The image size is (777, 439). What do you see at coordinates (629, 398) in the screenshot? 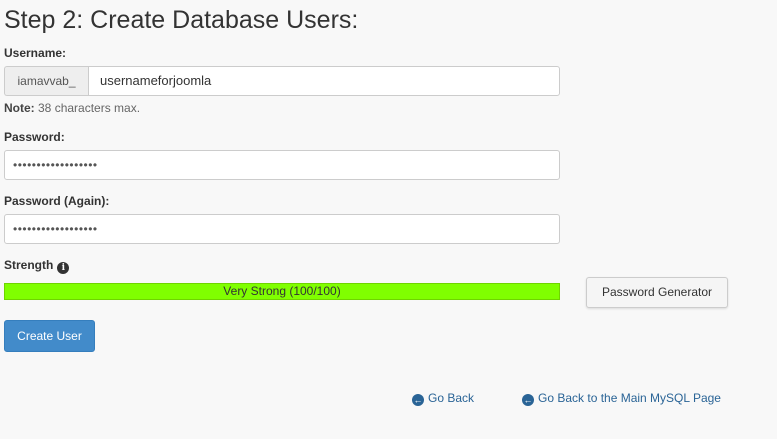
I see `go-back-main-label: Go Back to the Main MySQL Page` at bounding box center [629, 398].